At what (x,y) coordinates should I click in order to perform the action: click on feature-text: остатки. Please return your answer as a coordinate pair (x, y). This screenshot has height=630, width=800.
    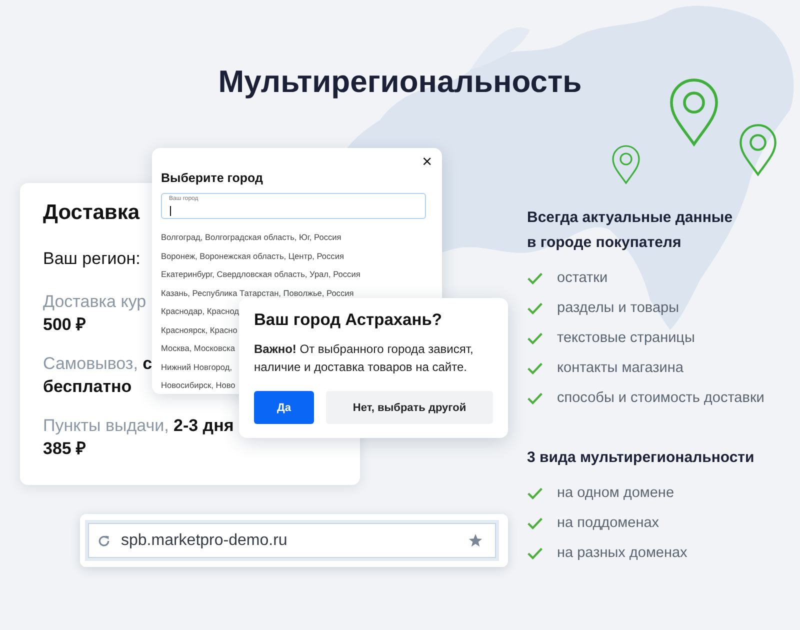
    Looking at the image, I should click on (582, 278).